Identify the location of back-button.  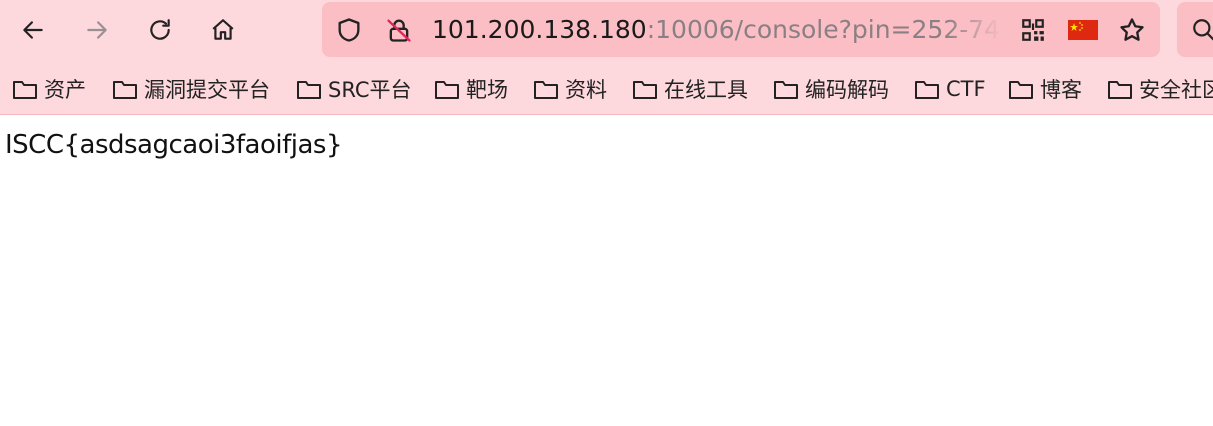
(33, 30).